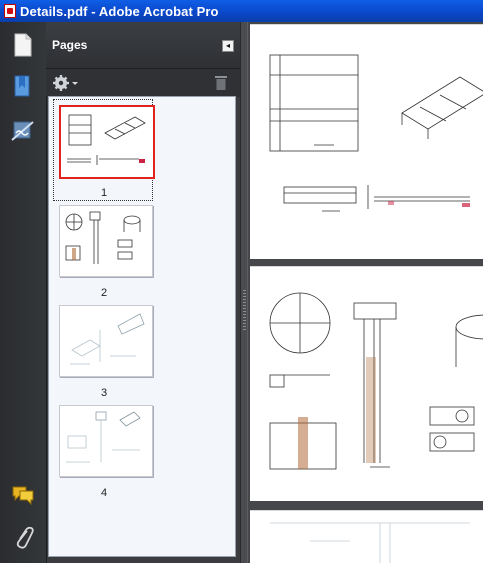 This screenshot has height=563, width=483. I want to click on splitter-grip, so click(244, 310).